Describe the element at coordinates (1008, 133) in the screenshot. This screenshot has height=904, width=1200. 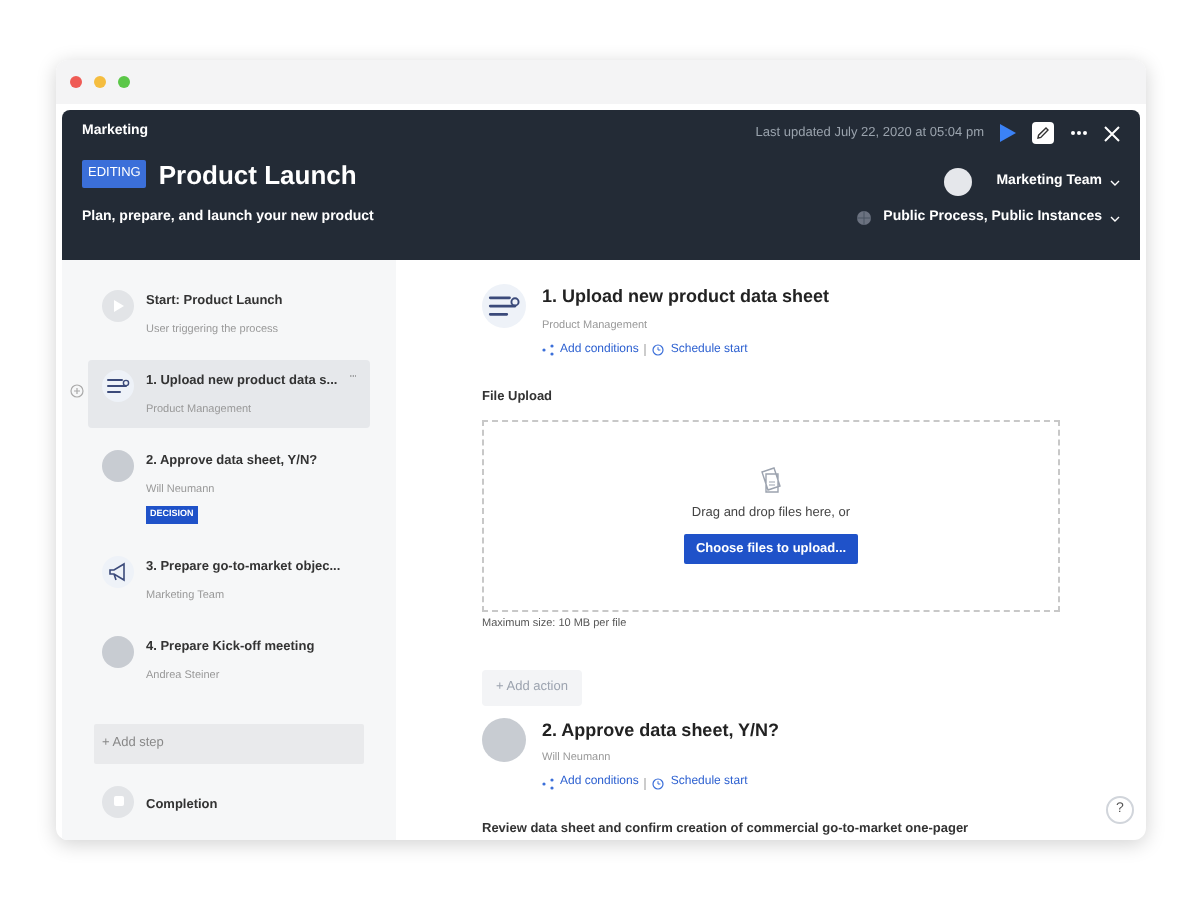
I see `play-icon` at that location.